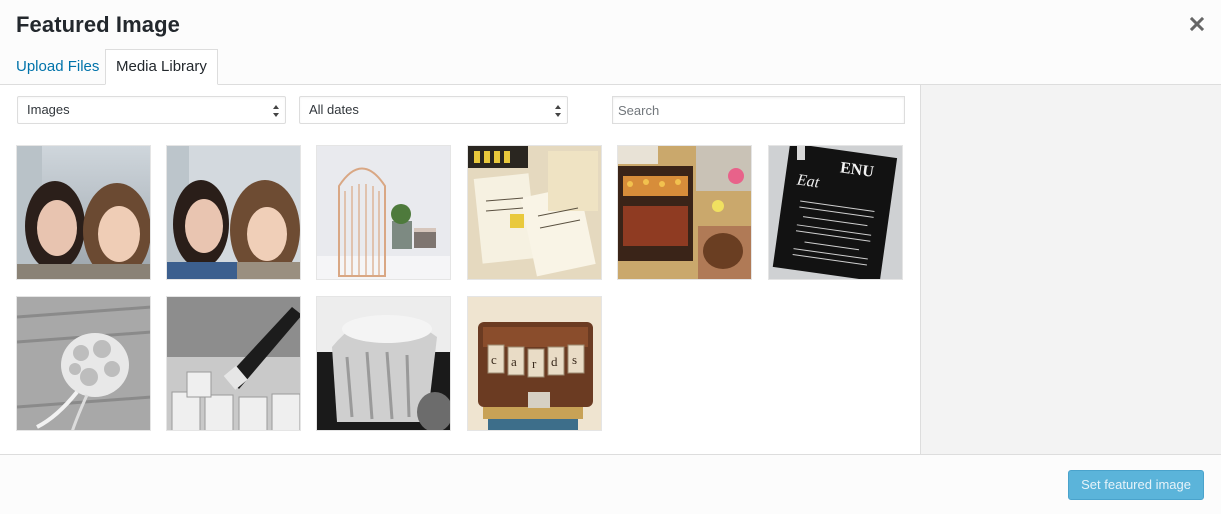  Describe the element at coordinates (151, 110) in the screenshot. I see `media-type-filter: Images` at that location.